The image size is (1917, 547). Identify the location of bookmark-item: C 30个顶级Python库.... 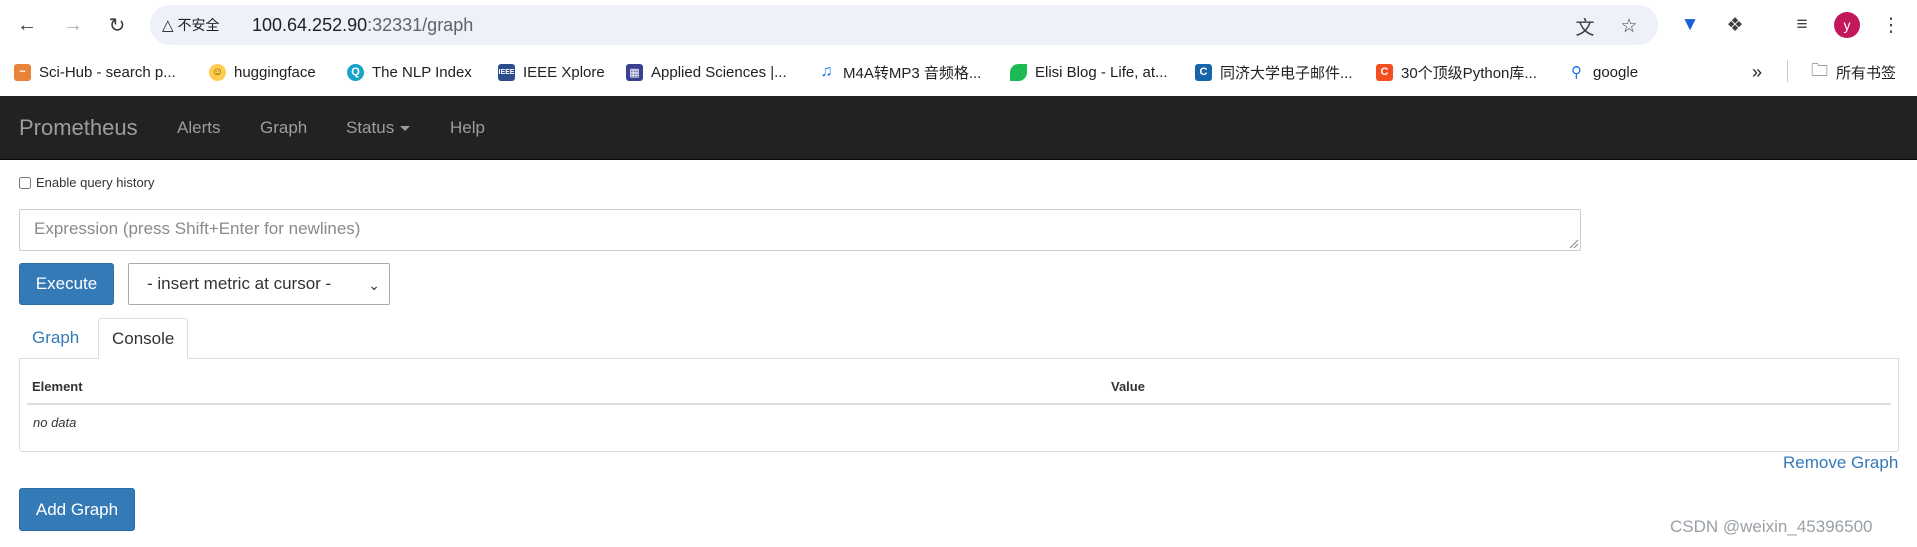
(1456, 72).